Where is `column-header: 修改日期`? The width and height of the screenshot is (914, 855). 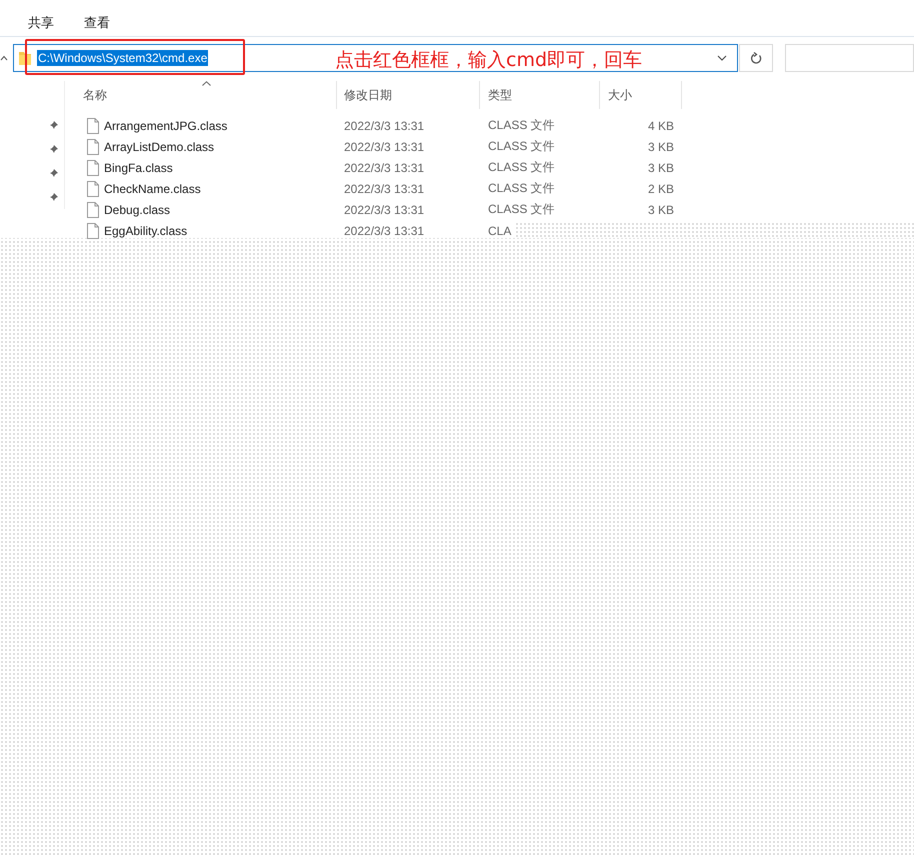
column-header: 修改日期 is located at coordinates (368, 95).